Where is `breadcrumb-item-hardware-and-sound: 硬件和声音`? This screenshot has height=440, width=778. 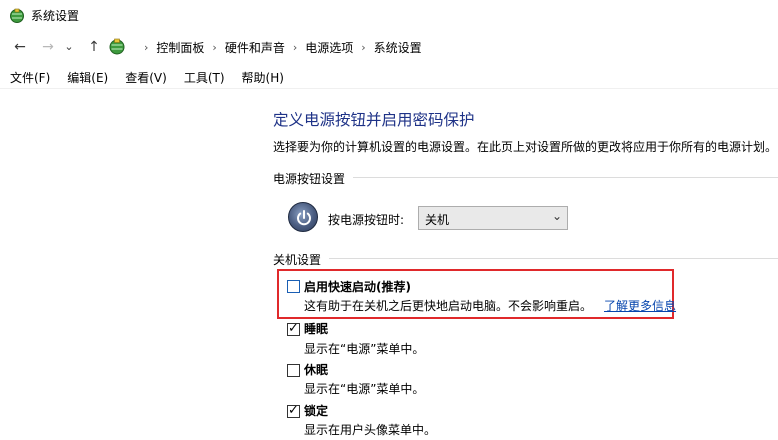
breadcrumb-item-hardware-and-sound: 硬件和声音 is located at coordinates (255, 47).